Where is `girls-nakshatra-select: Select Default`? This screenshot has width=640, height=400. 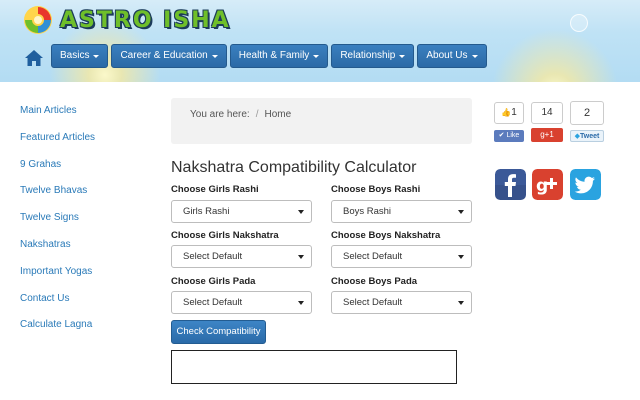 girls-nakshatra-select: Select Default is located at coordinates (241, 256).